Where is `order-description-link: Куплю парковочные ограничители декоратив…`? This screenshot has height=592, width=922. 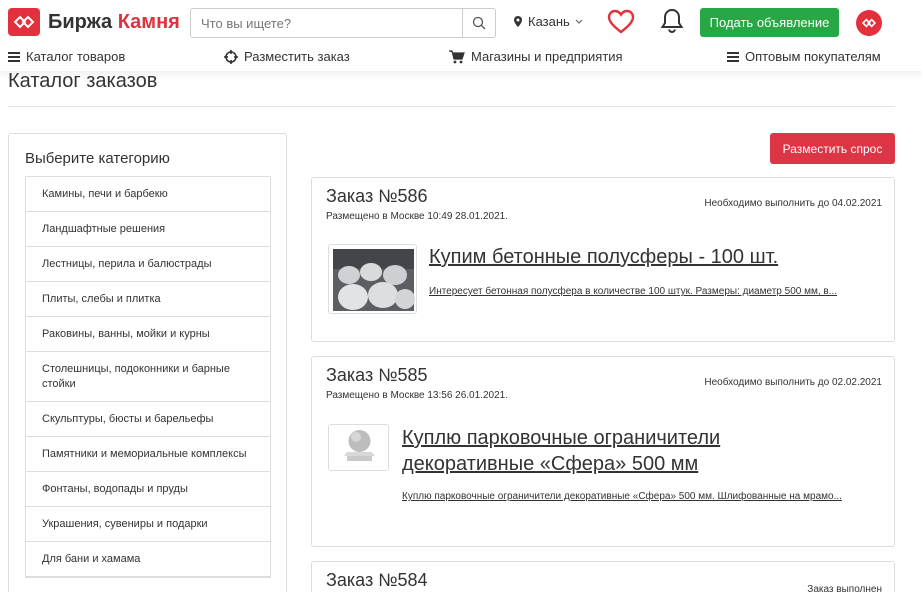 order-description-link: Куплю парковочные ограничители декоратив… is located at coordinates (632, 496).